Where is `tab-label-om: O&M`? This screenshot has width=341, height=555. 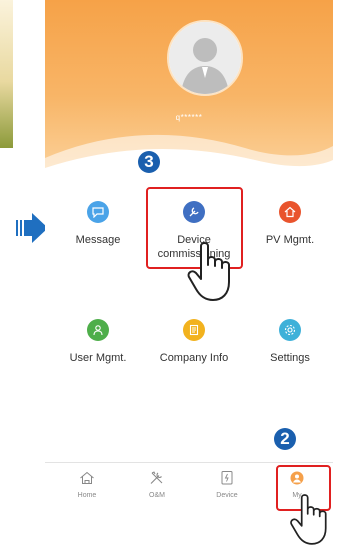 tab-label-om: O&M is located at coordinates (157, 495).